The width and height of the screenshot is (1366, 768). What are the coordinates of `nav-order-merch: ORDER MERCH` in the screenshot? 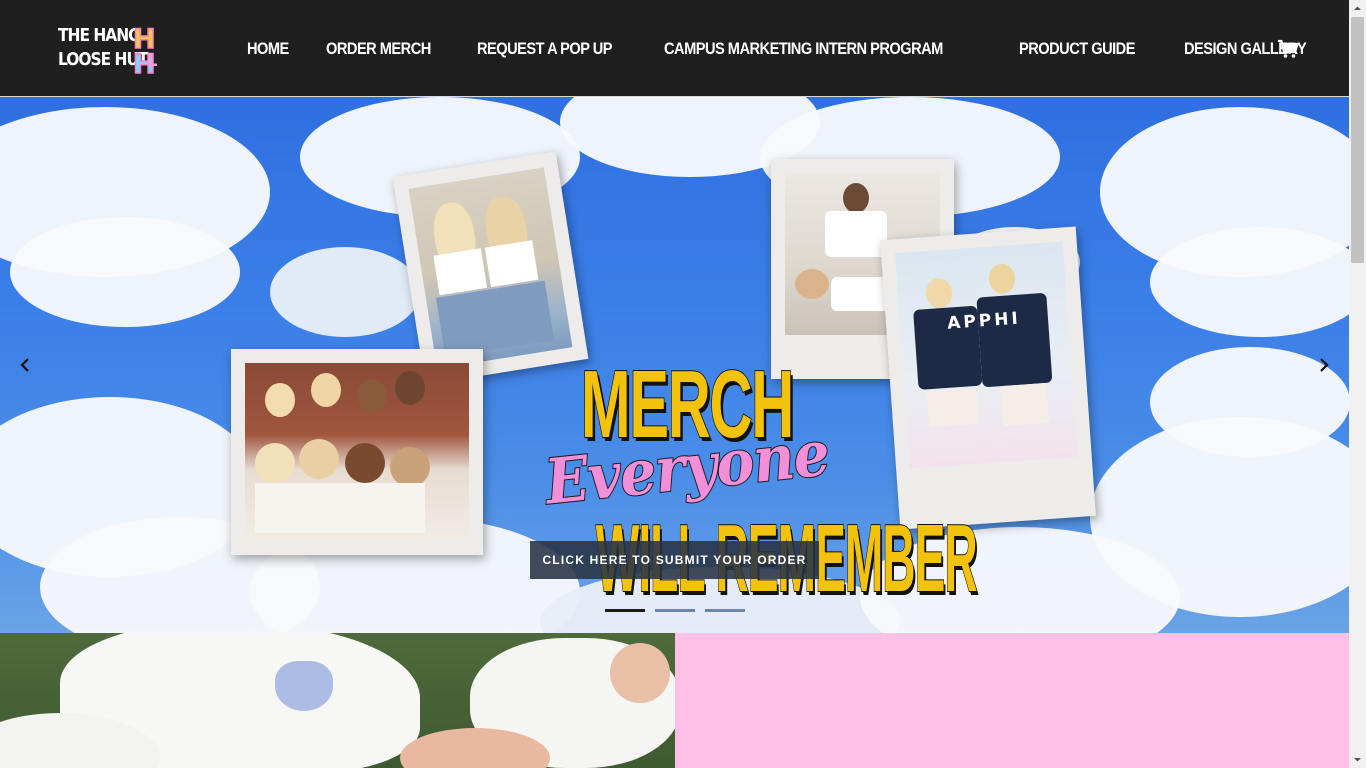 It's located at (378, 49).